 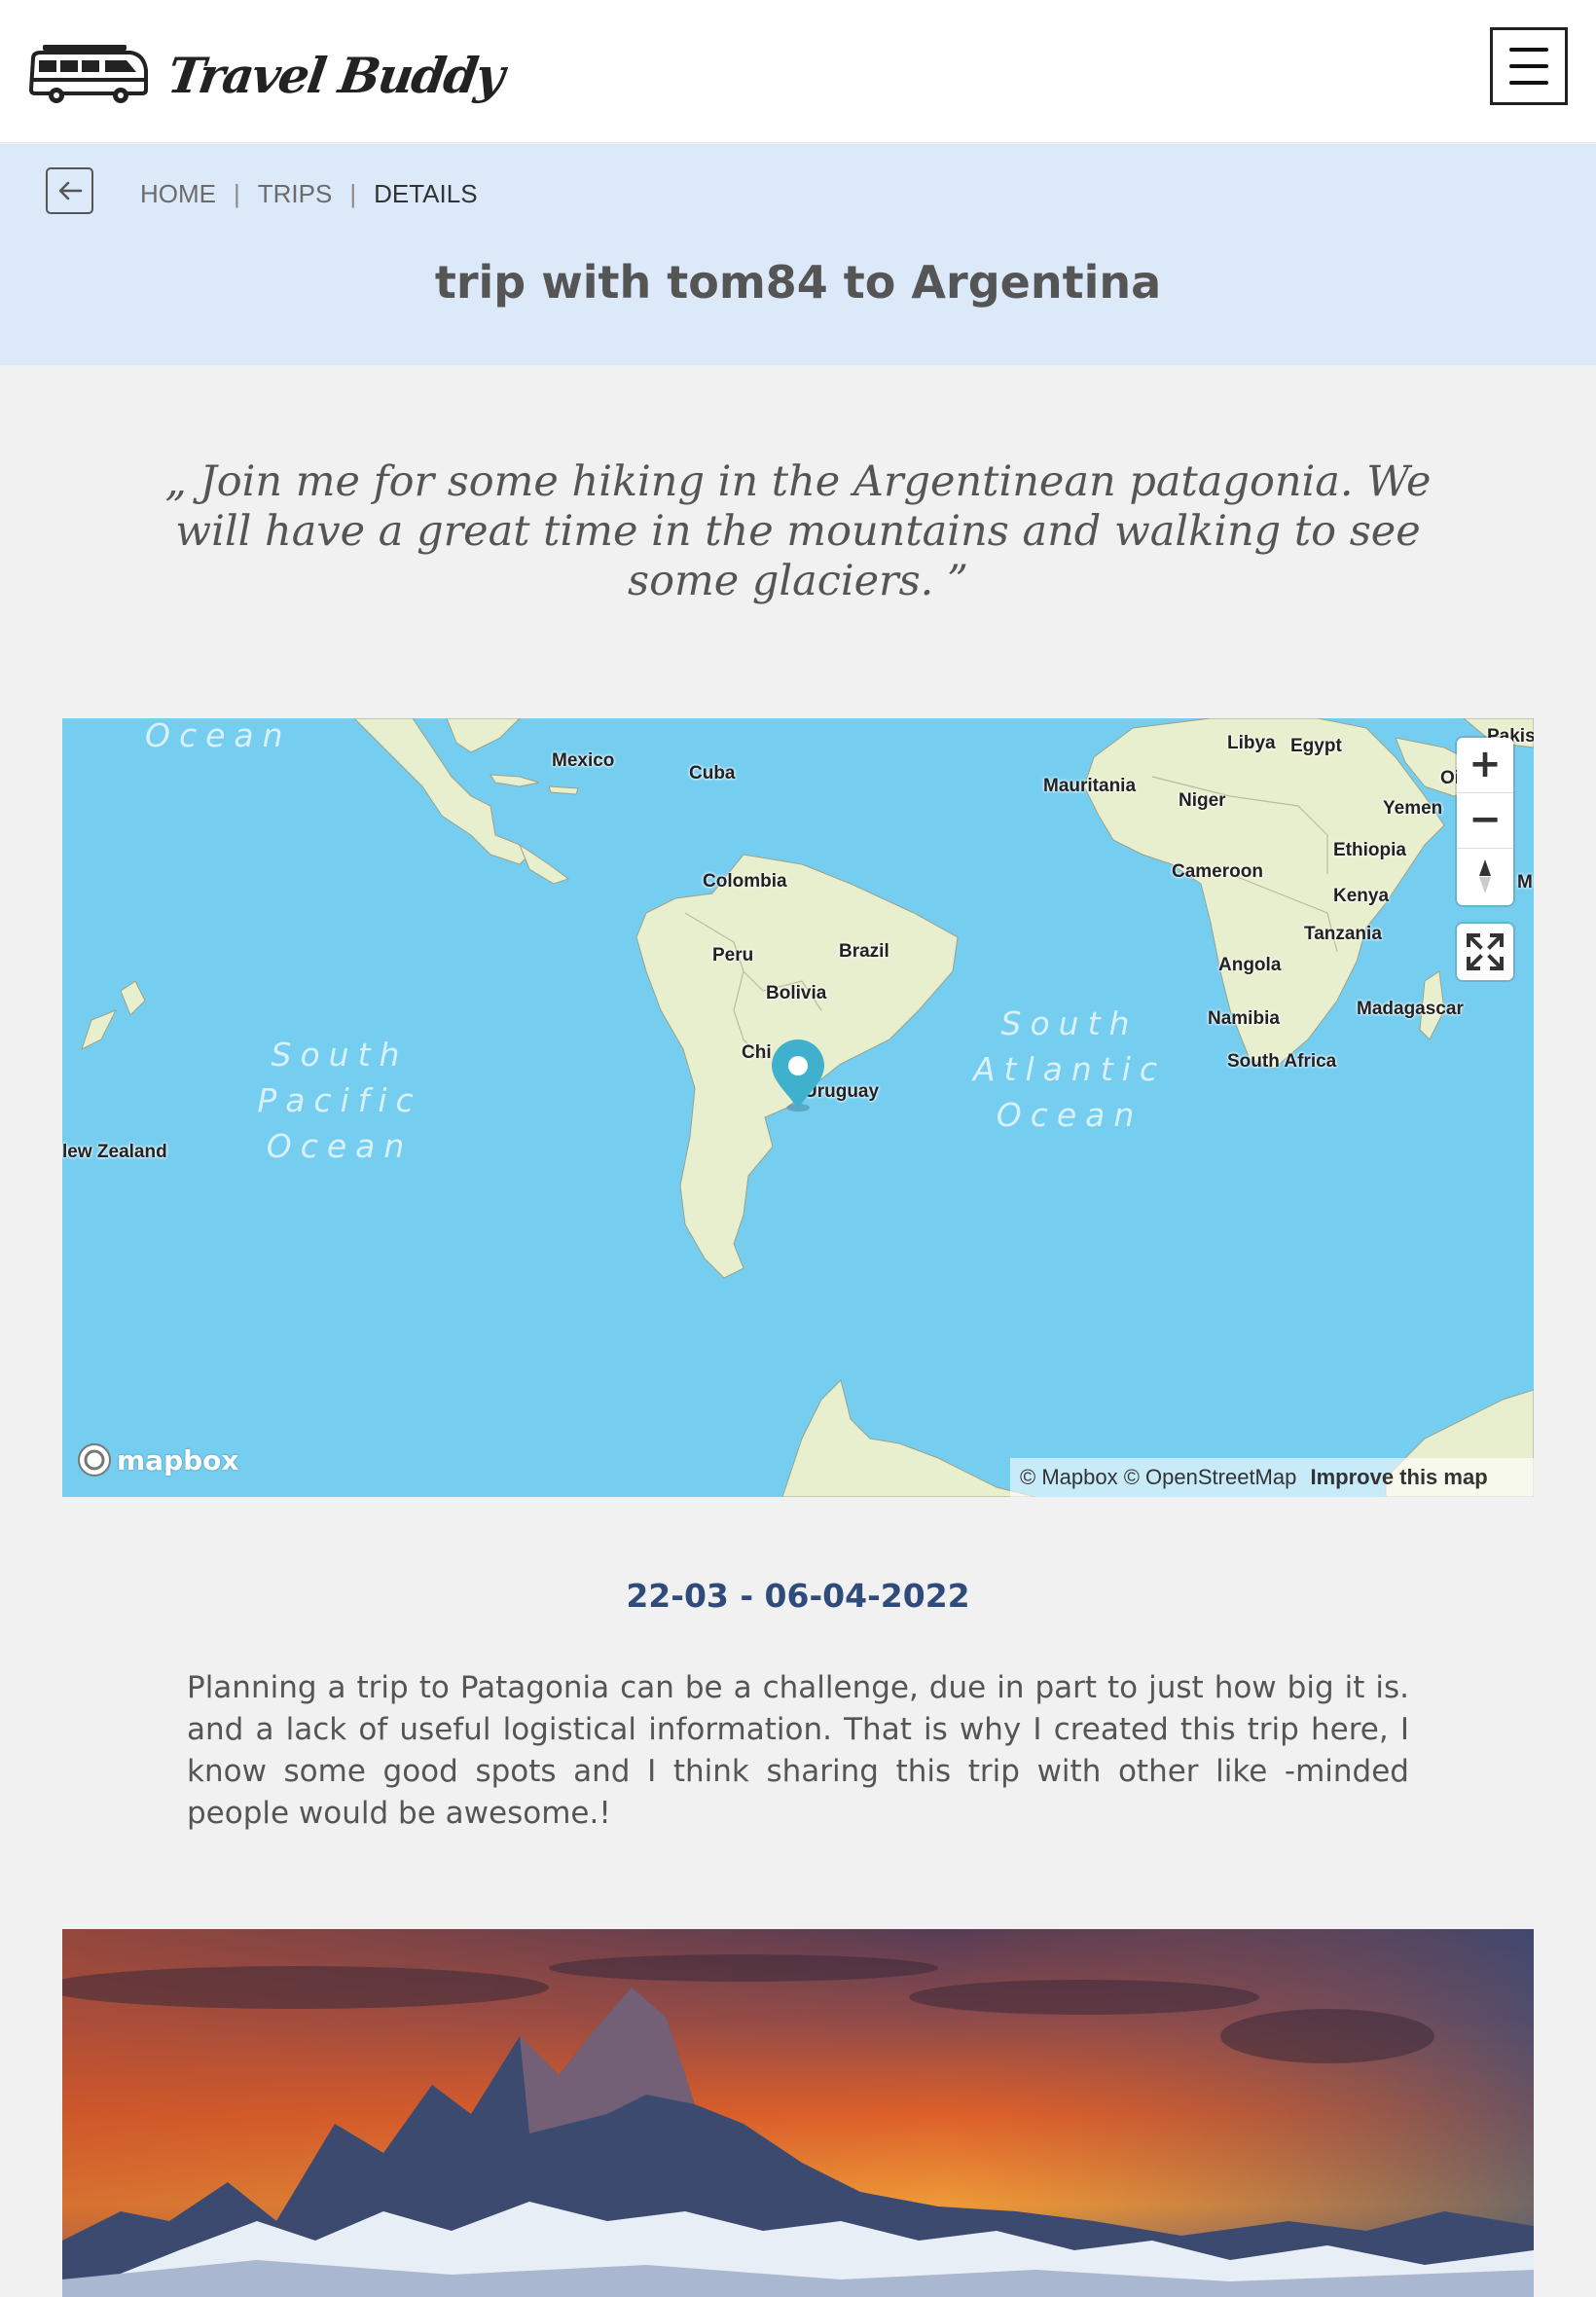 I want to click on back-button, so click(x=69, y=190).